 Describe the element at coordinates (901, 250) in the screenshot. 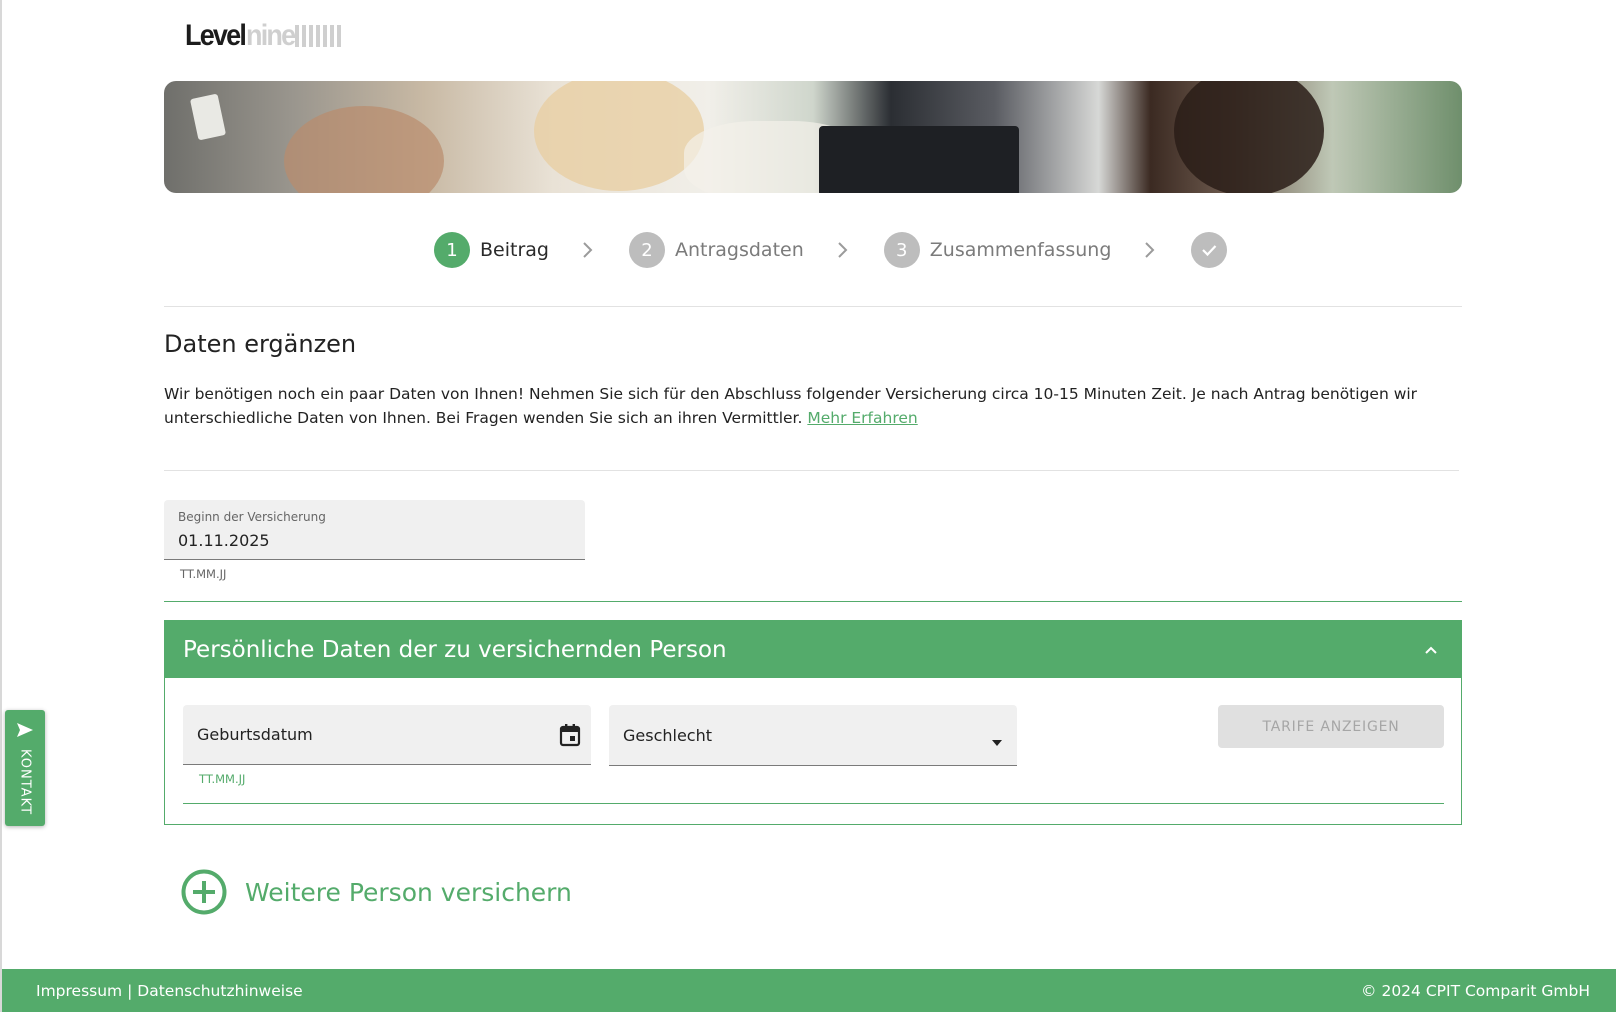

I see `step-number: 3` at that location.